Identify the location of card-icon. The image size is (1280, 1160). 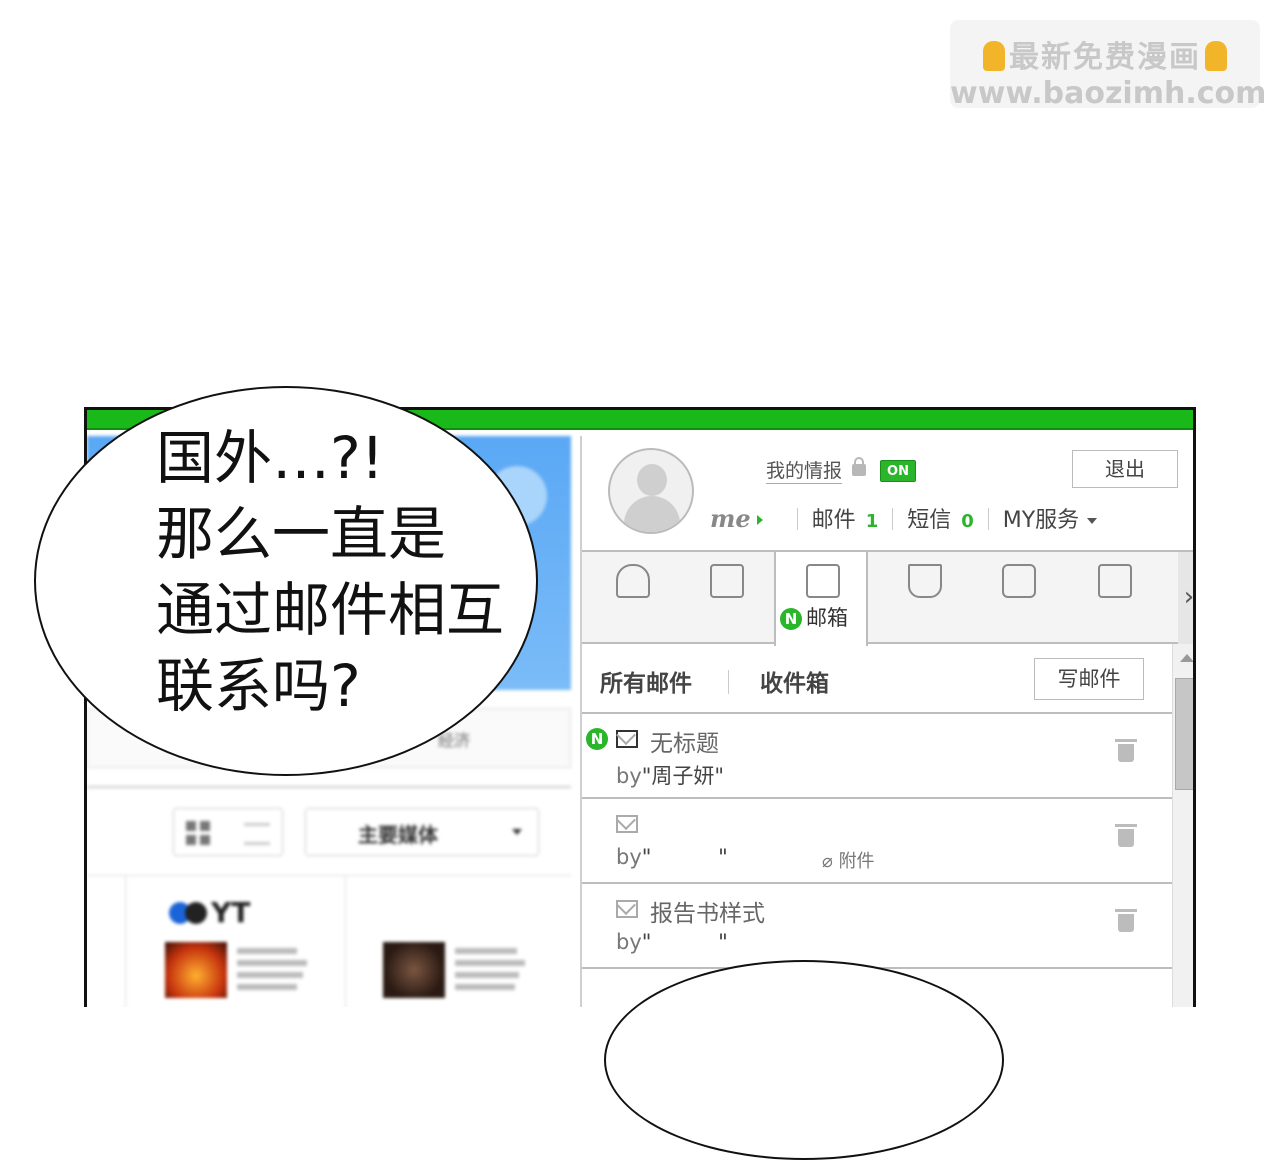
(1115, 581).